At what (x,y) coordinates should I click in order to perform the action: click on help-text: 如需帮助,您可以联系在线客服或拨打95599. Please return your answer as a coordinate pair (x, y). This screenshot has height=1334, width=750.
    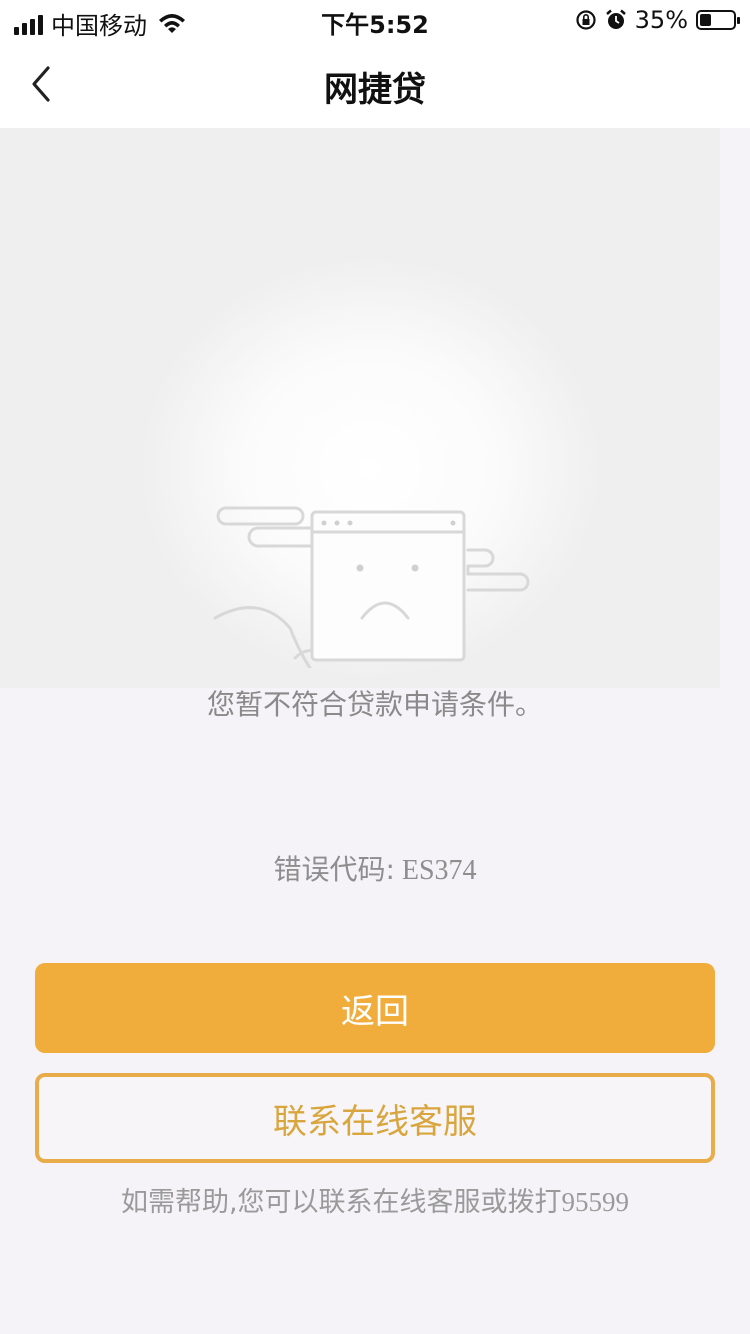
    Looking at the image, I should click on (375, 1199).